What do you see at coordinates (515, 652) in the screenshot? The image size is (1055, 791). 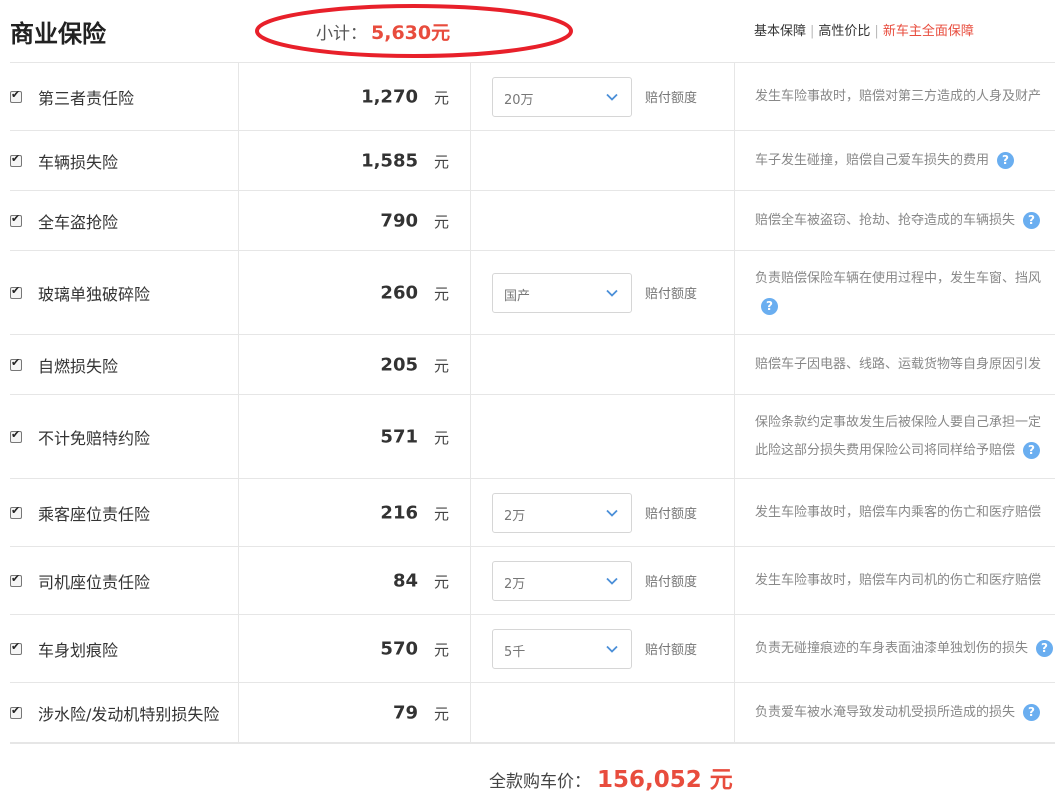 I see `coverage-value: 5千` at bounding box center [515, 652].